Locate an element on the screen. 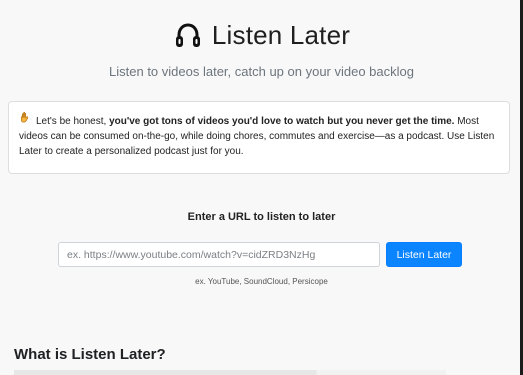 This screenshot has width=523, height=375. url-examples: ex. YouTube, SoundCloud, Persicope is located at coordinates (261, 281).